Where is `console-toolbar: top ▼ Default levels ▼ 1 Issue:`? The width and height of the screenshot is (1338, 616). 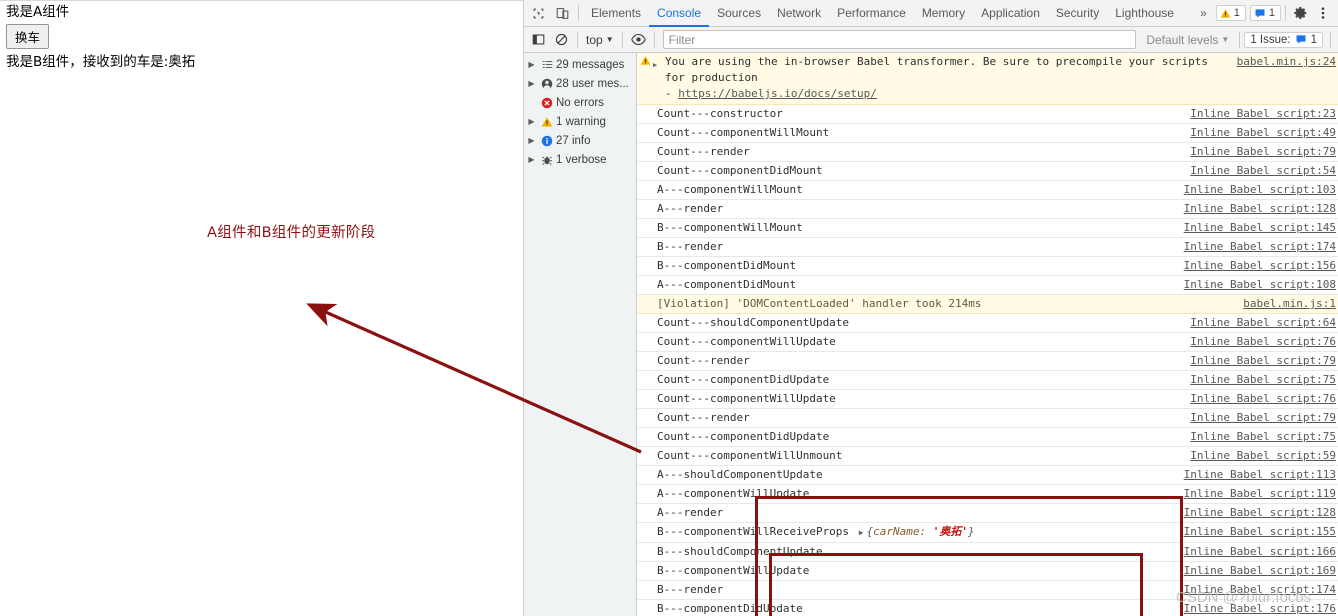 console-toolbar: top ▼ Default levels ▼ 1 Issue: is located at coordinates (931, 40).